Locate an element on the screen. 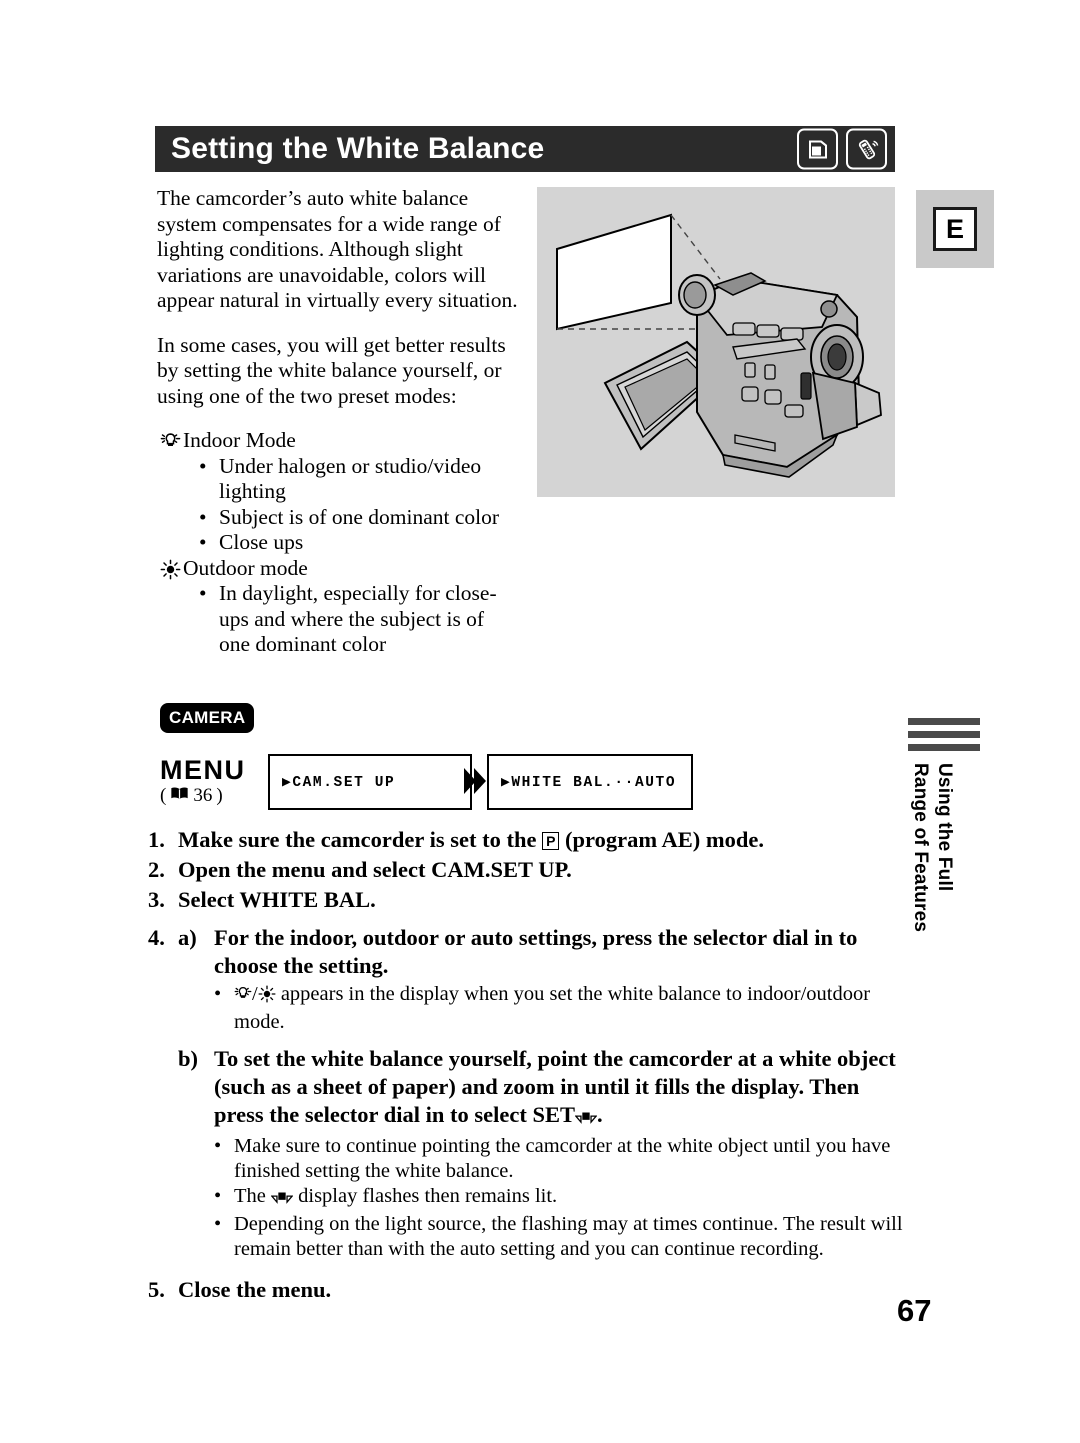 This screenshot has height=1443, width=1080. page-header-bar: Setting the White Balance is located at coordinates (525, 149).